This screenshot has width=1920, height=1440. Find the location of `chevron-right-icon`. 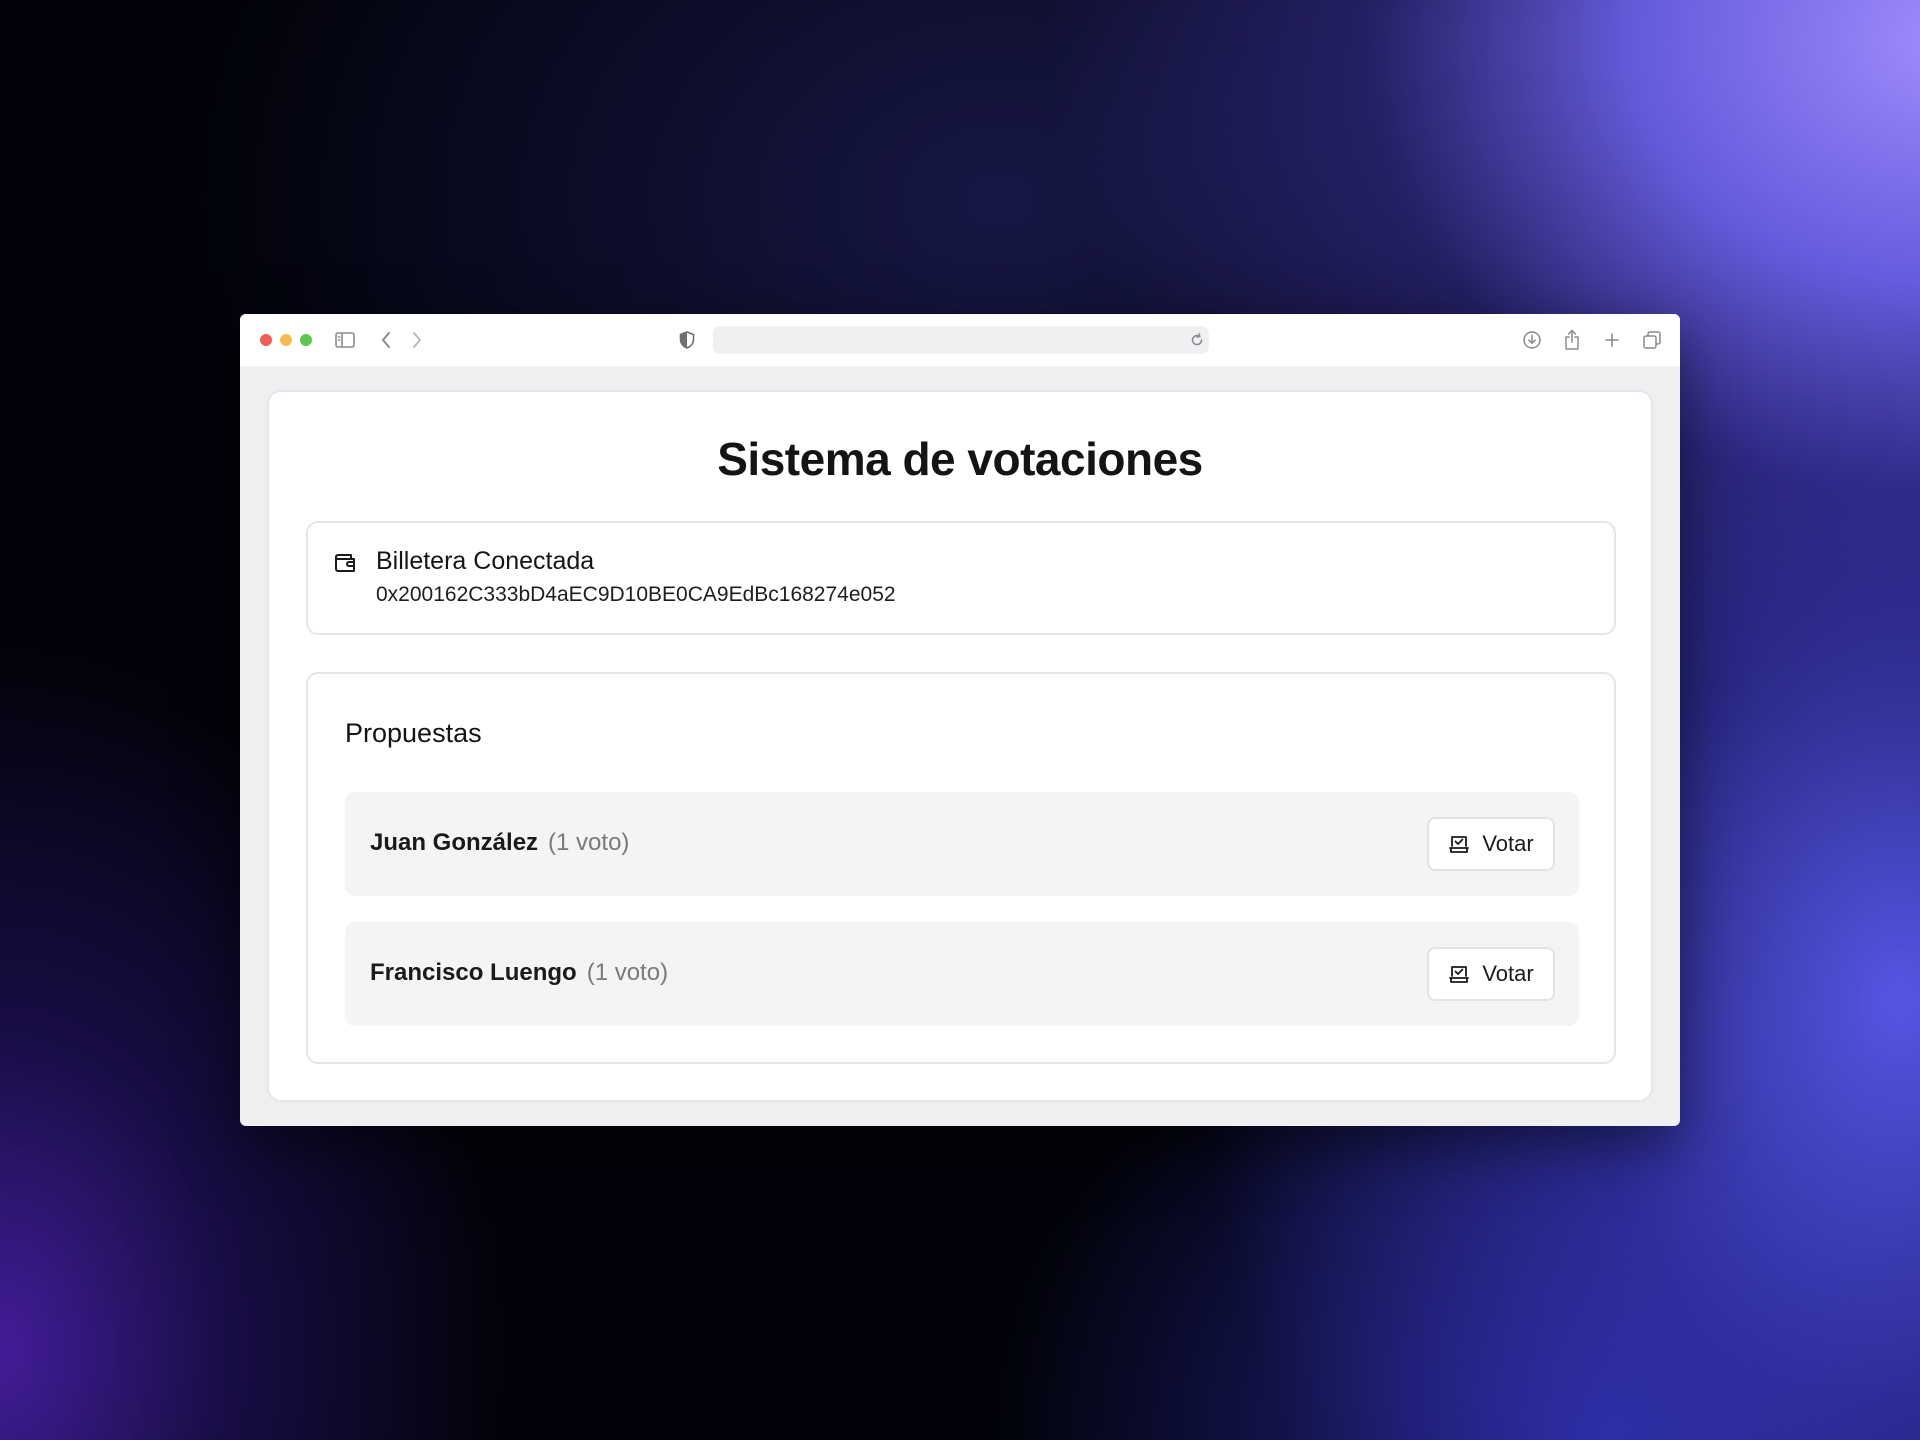

chevron-right-icon is located at coordinates (417, 340).